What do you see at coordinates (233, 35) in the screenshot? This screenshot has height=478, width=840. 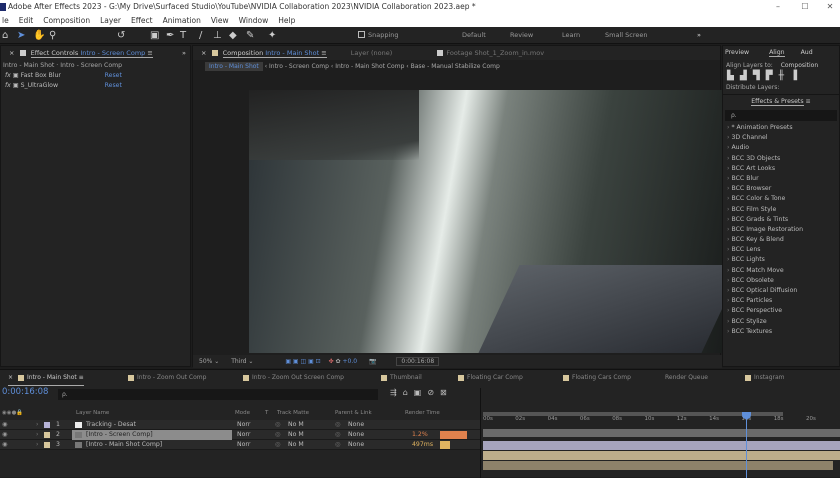 I see `eraser-tool-icon: ◆` at bounding box center [233, 35].